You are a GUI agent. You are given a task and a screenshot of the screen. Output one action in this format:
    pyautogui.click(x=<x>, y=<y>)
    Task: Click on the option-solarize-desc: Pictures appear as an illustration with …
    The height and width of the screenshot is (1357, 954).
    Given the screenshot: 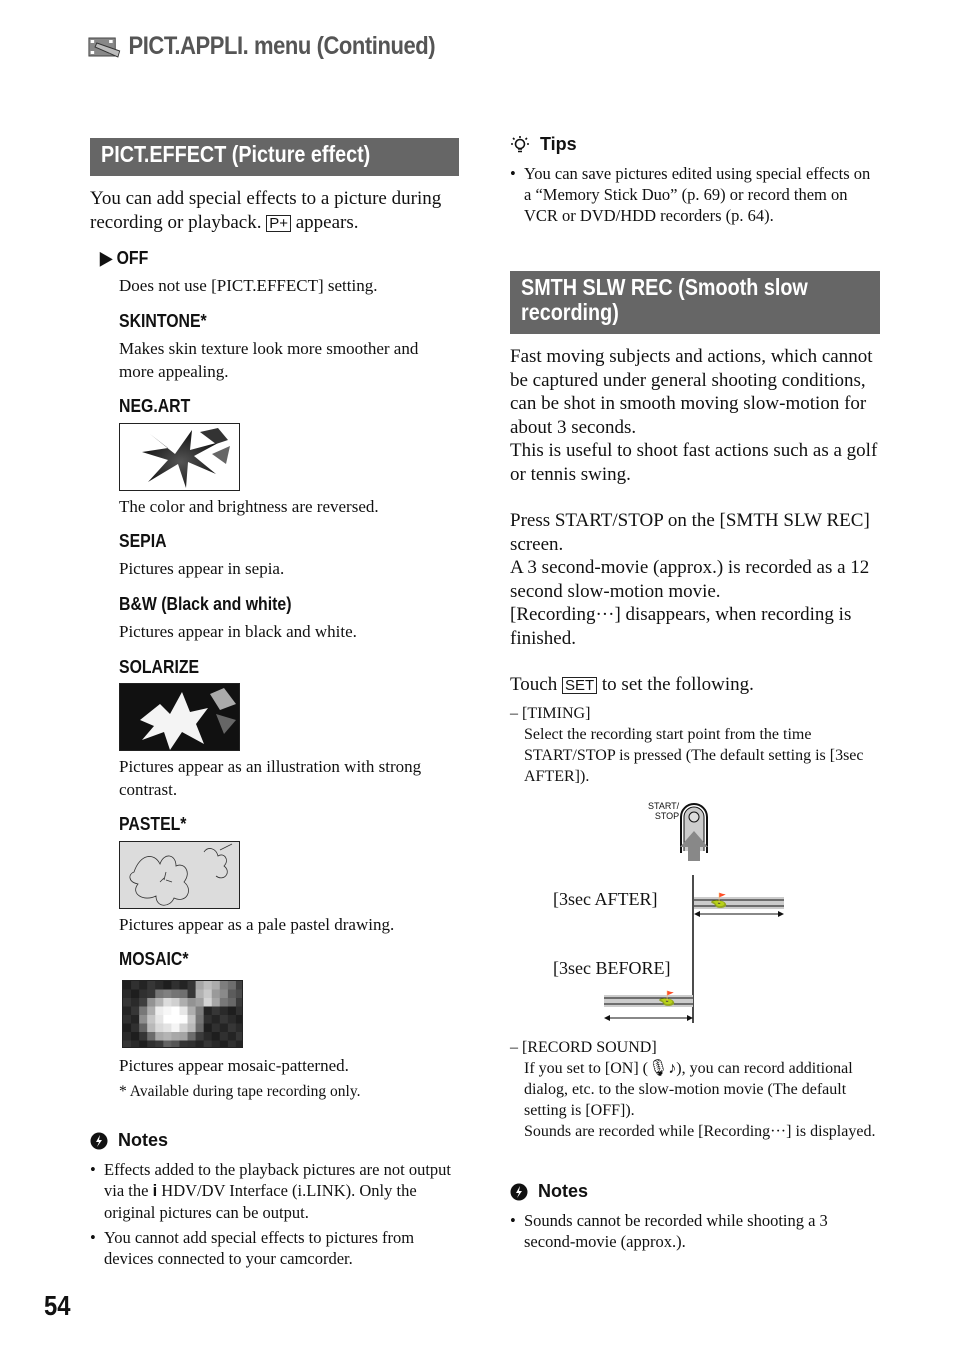 What is the action you would take?
    pyautogui.click(x=270, y=778)
    